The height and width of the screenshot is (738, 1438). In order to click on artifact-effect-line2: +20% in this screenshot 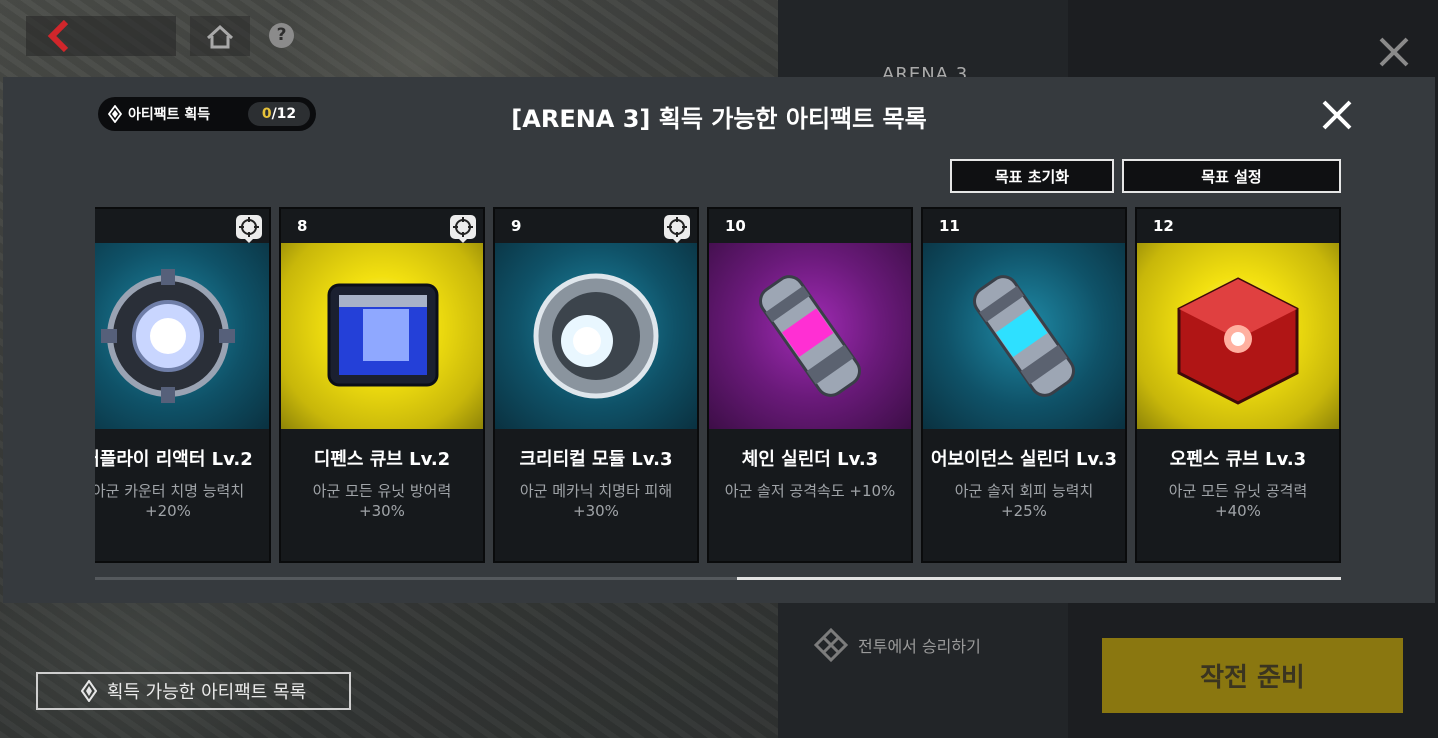, I will do `click(168, 511)`.